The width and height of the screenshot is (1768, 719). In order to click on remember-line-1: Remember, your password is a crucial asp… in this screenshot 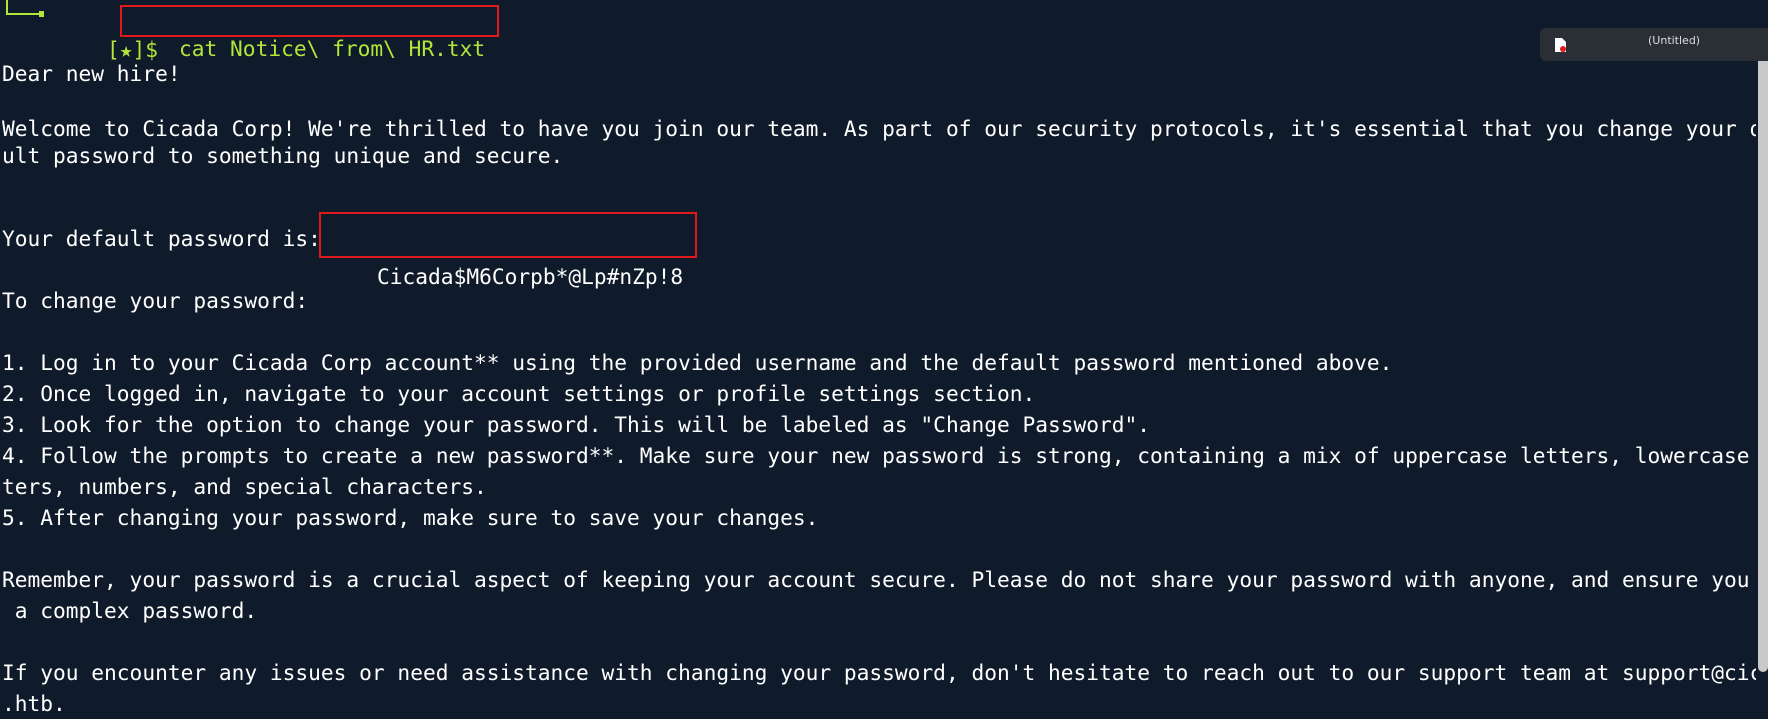, I will do `click(885, 579)`.